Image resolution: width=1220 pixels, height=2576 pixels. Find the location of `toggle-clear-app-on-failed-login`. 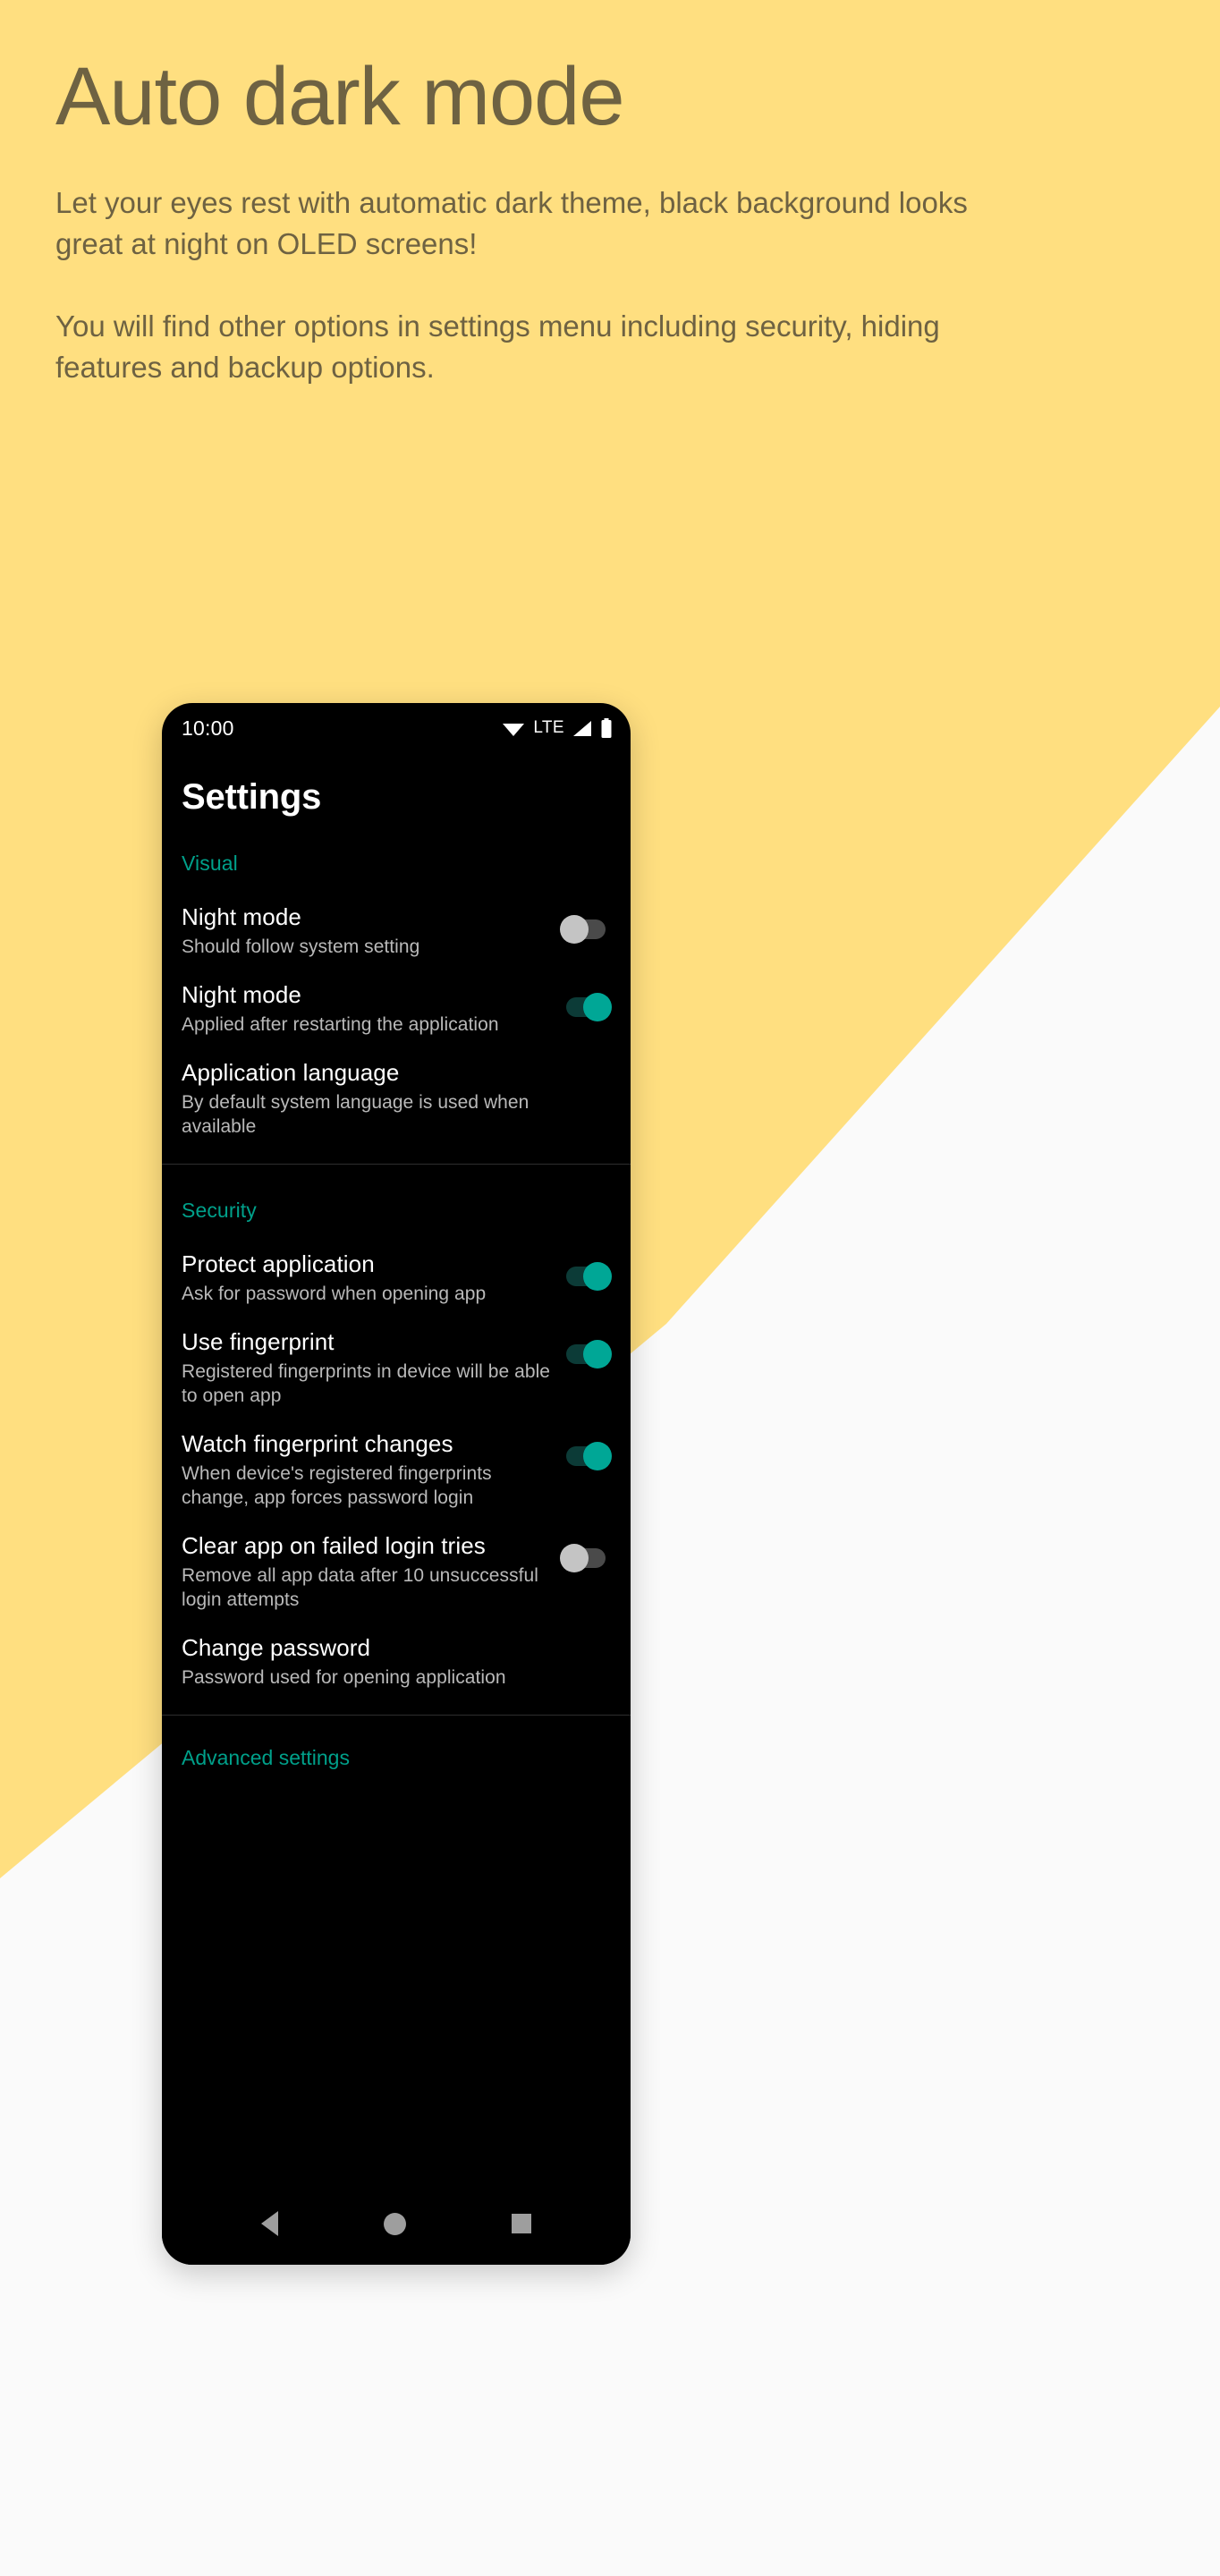

toggle-clear-app-on-failed-login is located at coordinates (584, 1558).